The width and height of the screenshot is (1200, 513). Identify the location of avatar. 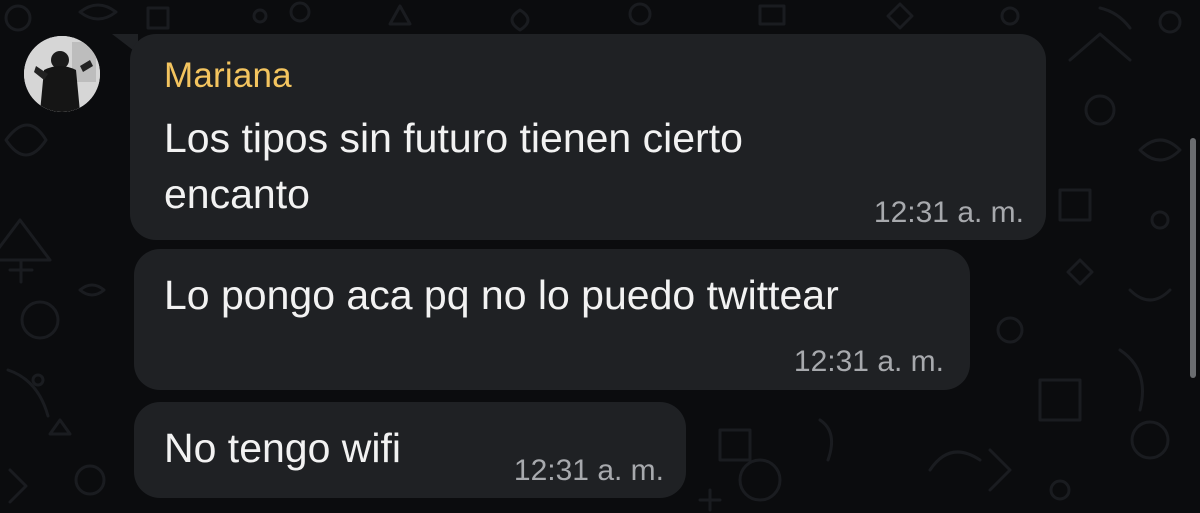
(62, 74).